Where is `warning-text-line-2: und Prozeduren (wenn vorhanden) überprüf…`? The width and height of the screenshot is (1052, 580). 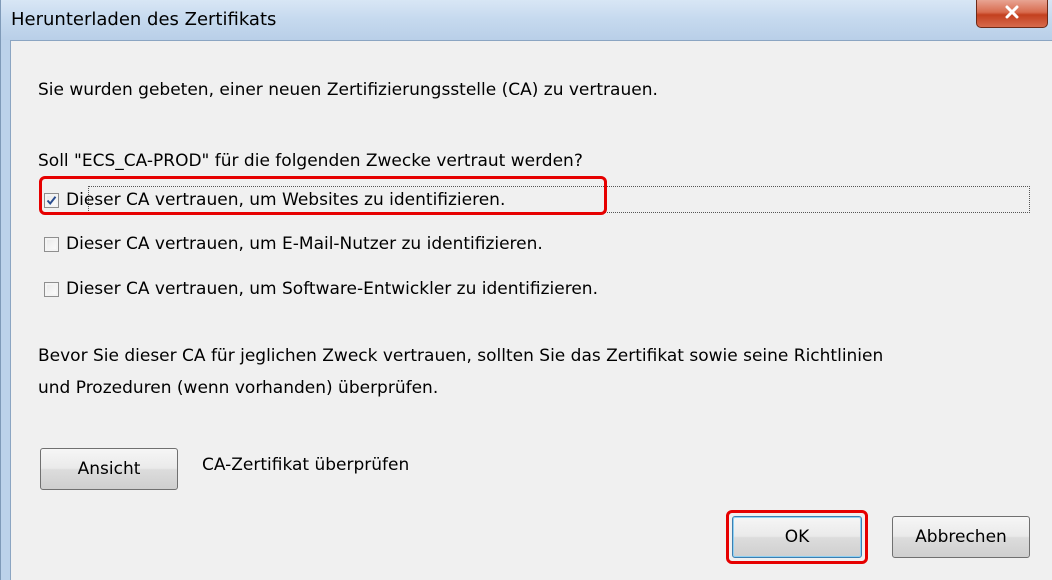
warning-text-line-2: und Prozeduren (wenn vorhanden) überprüf… is located at coordinates (238, 388).